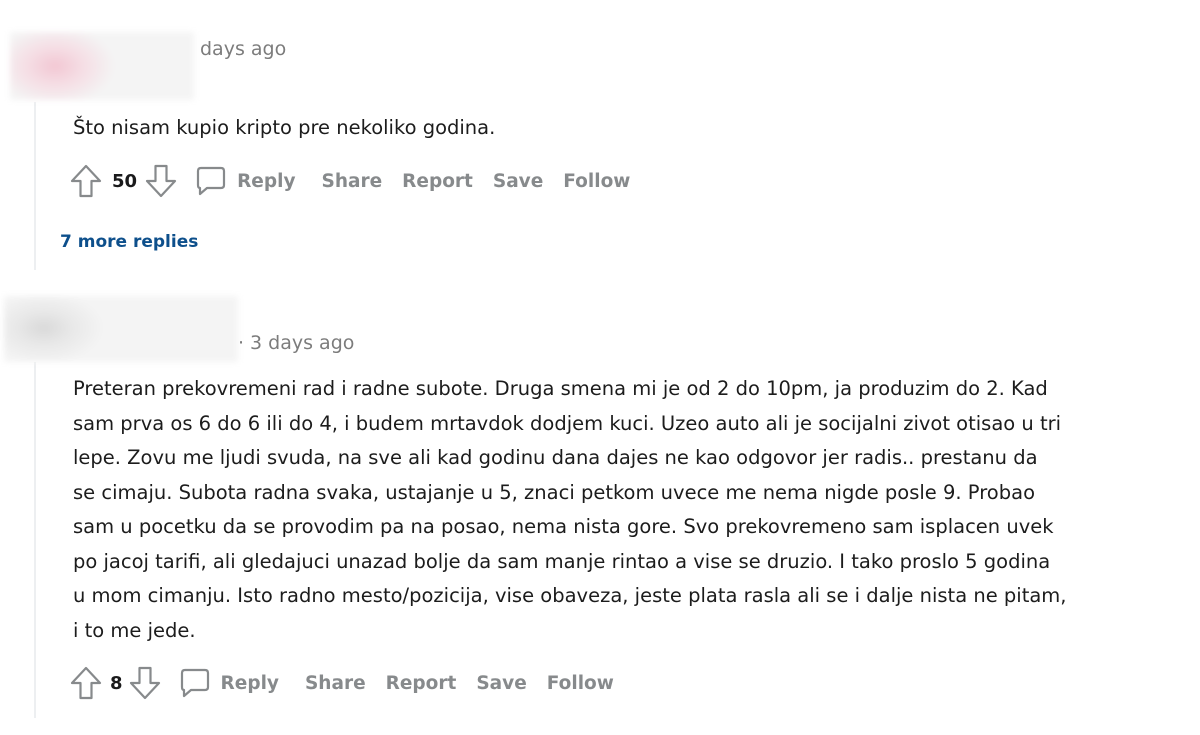  What do you see at coordinates (129, 242) in the screenshot?
I see `more-replies-link: 7 more replies` at bounding box center [129, 242].